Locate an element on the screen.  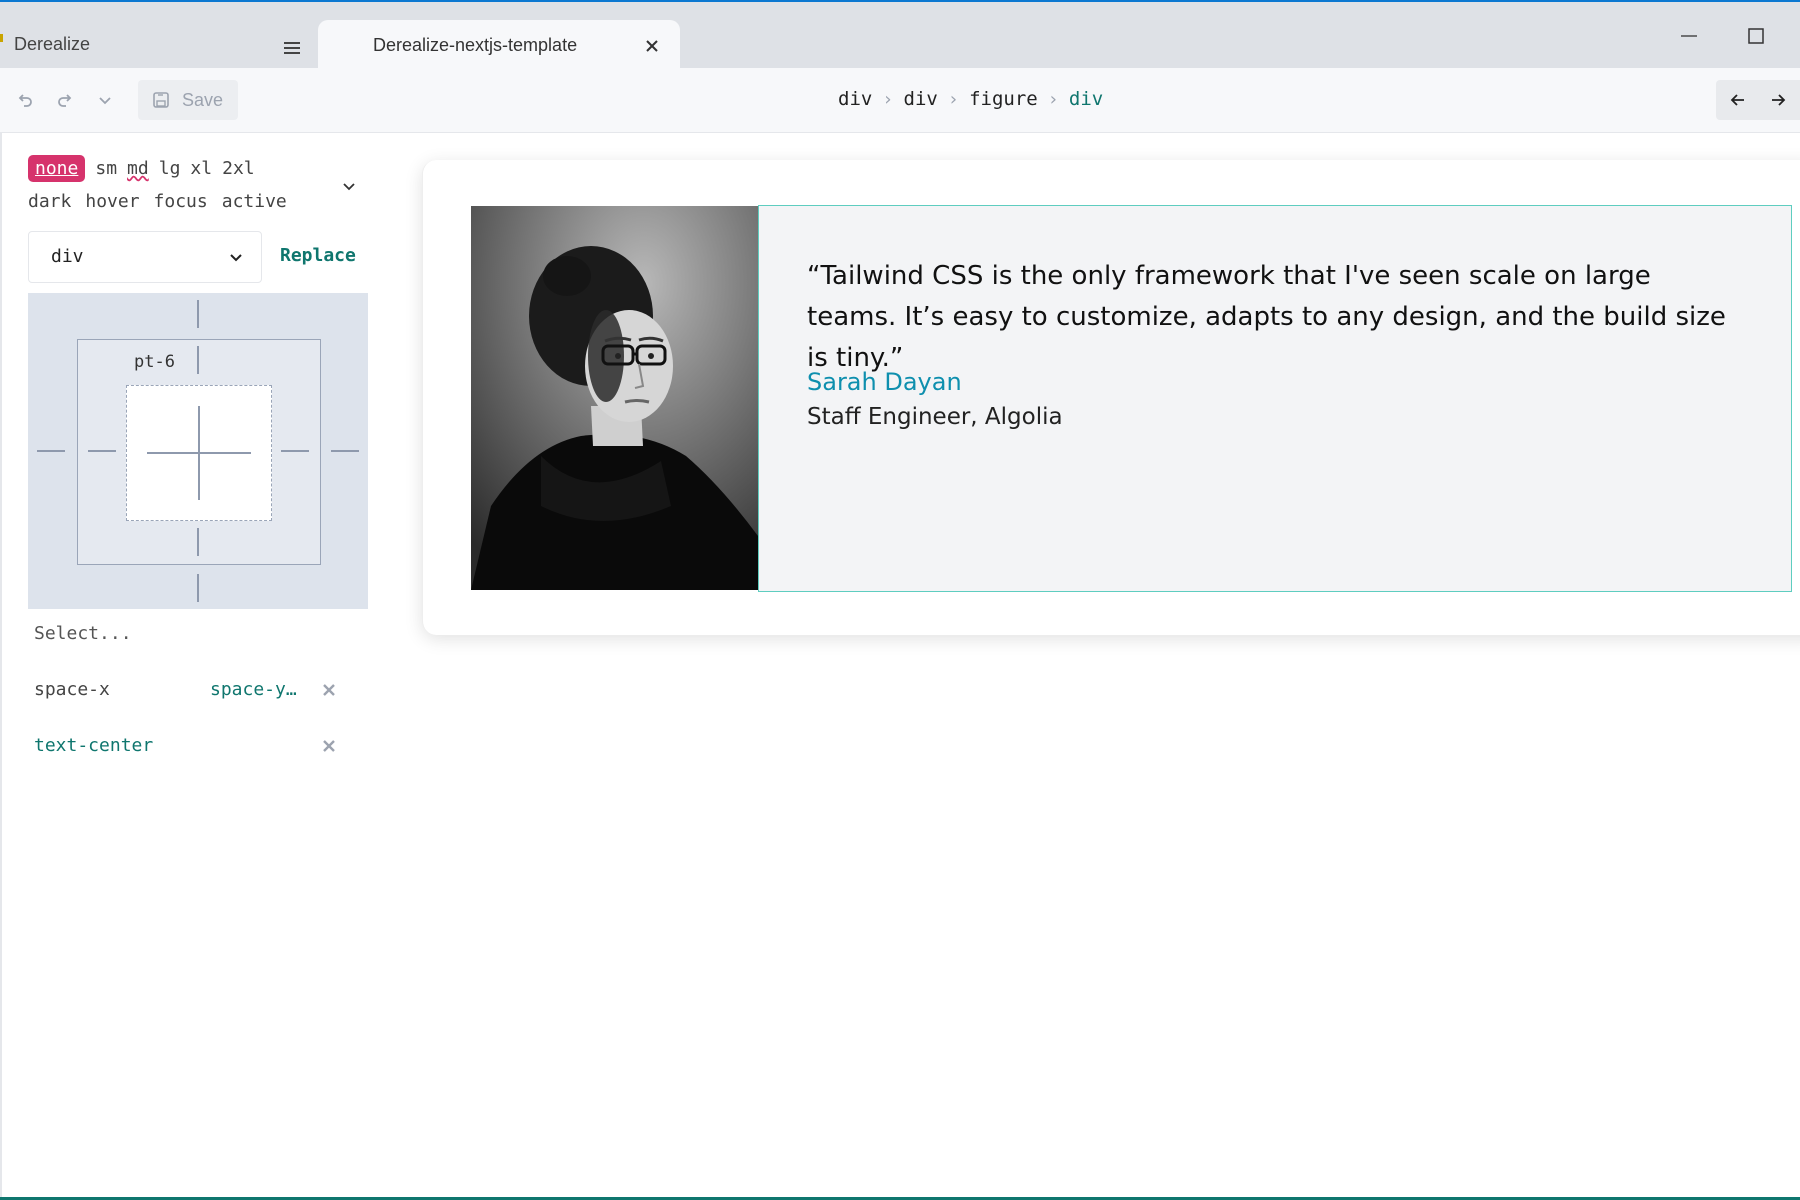
toolbar: Save div › div › figure › div is located at coordinates (900, 100).